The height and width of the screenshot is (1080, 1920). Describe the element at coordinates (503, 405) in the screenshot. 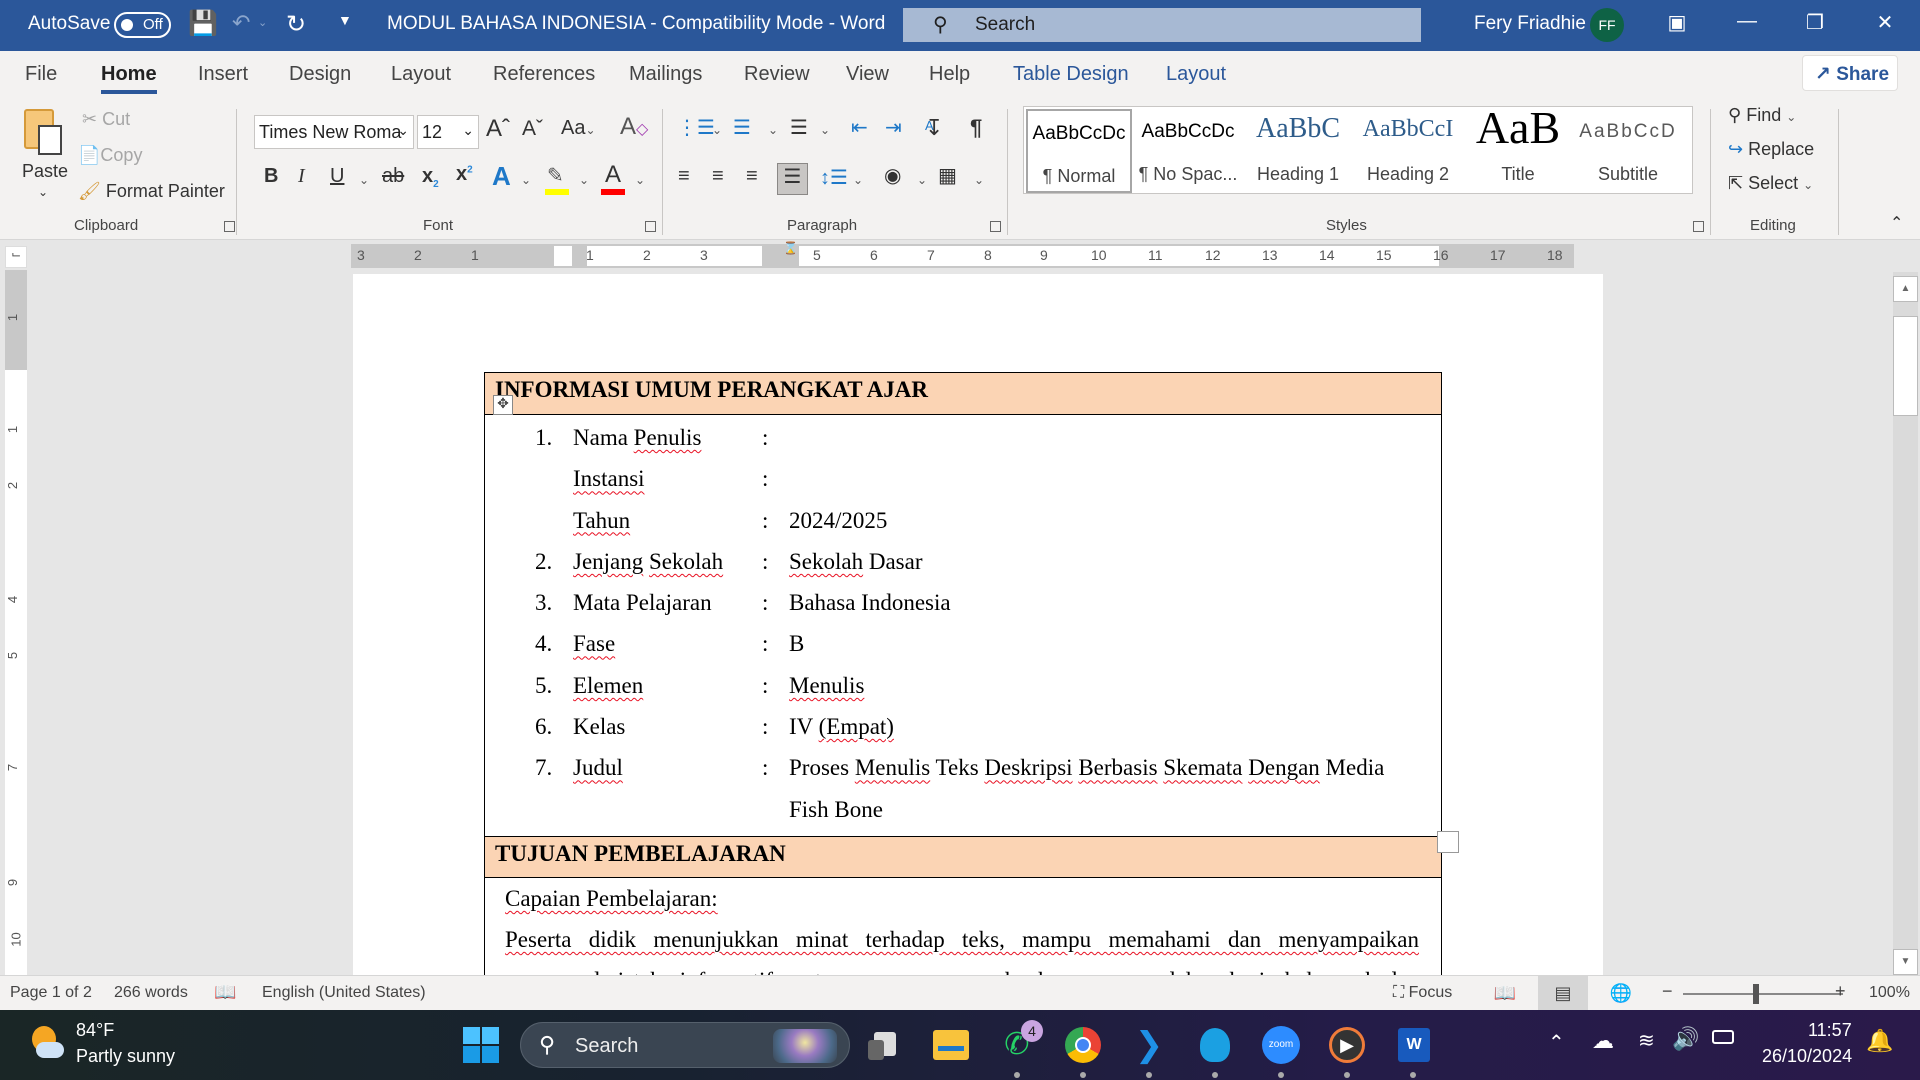

I see `table-move-handle-icon: ✥` at that location.